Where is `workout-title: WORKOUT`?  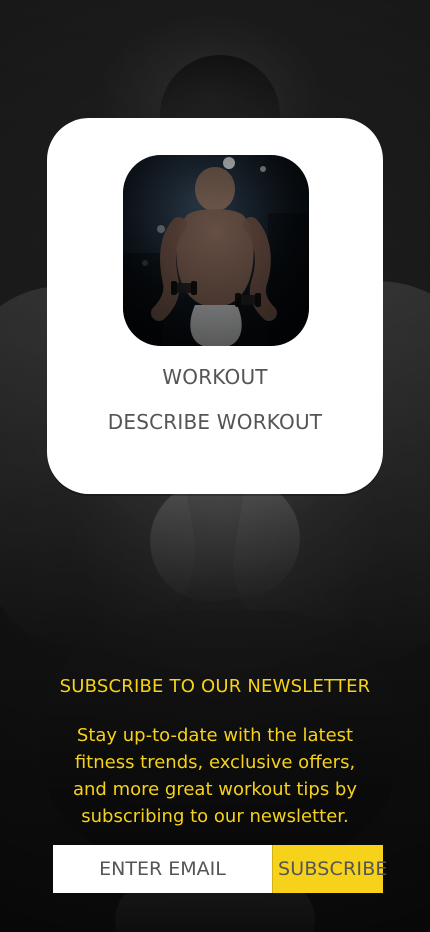 workout-title: WORKOUT is located at coordinates (215, 377).